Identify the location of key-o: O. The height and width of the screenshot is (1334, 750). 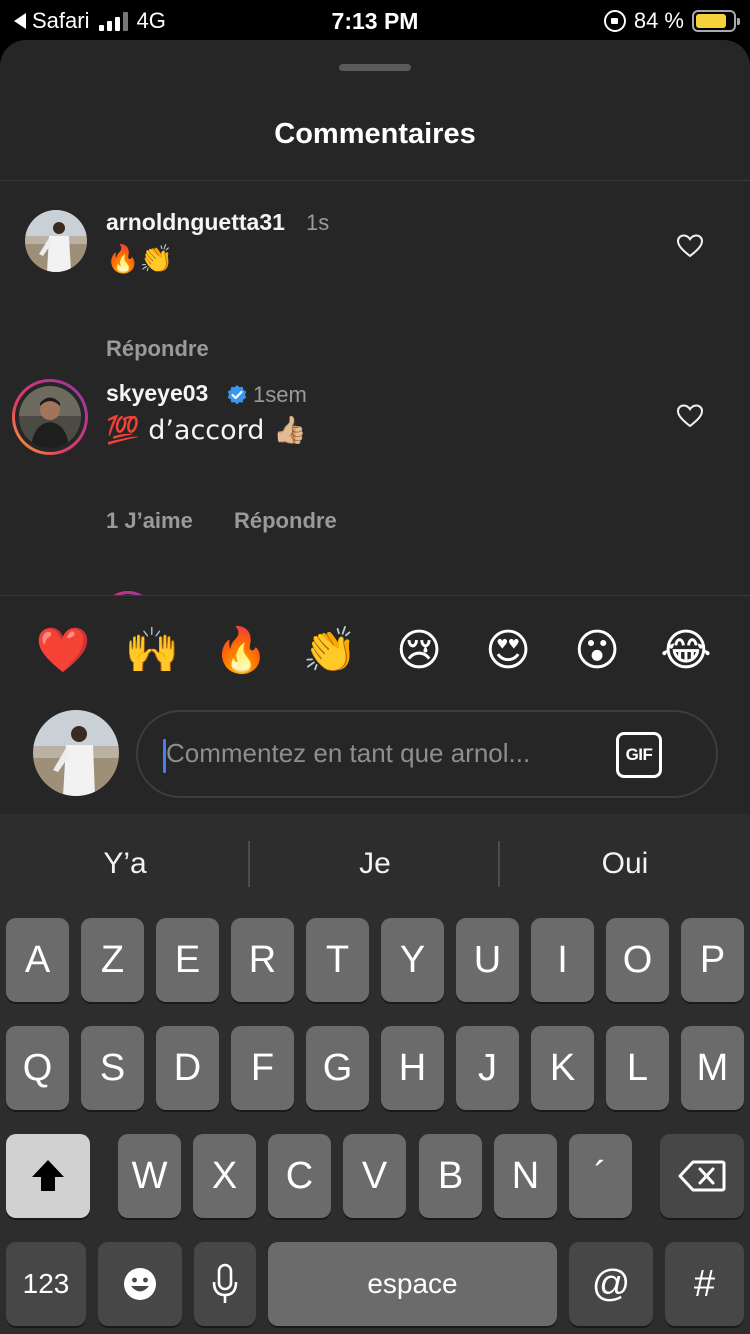
(637, 960).